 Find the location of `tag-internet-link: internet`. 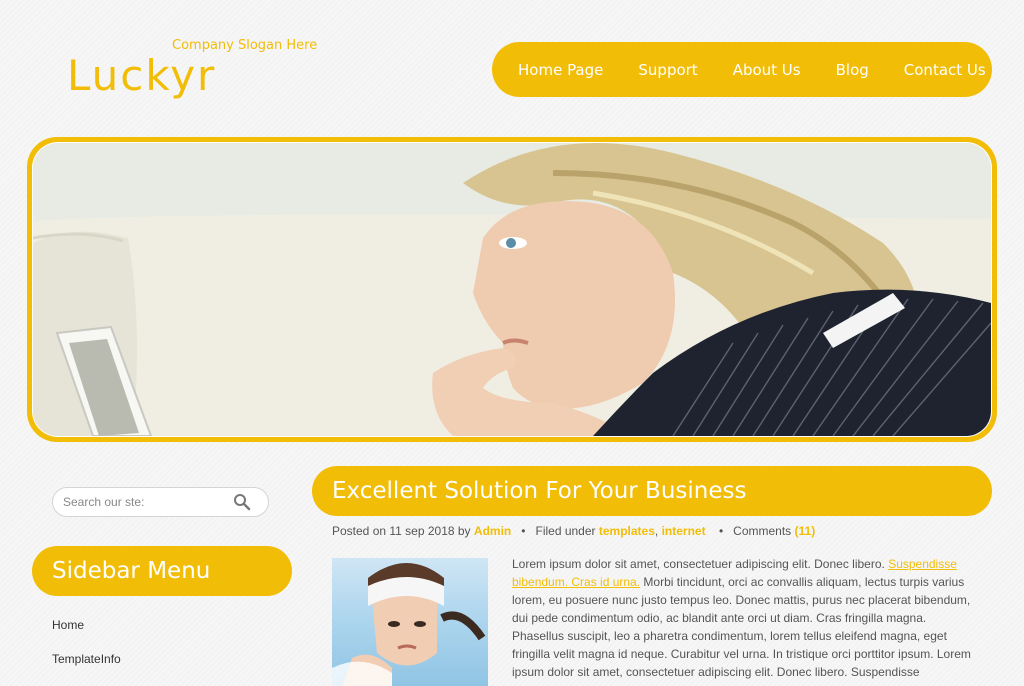

tag-internet-link: internet is located at coordinates (684, 531).